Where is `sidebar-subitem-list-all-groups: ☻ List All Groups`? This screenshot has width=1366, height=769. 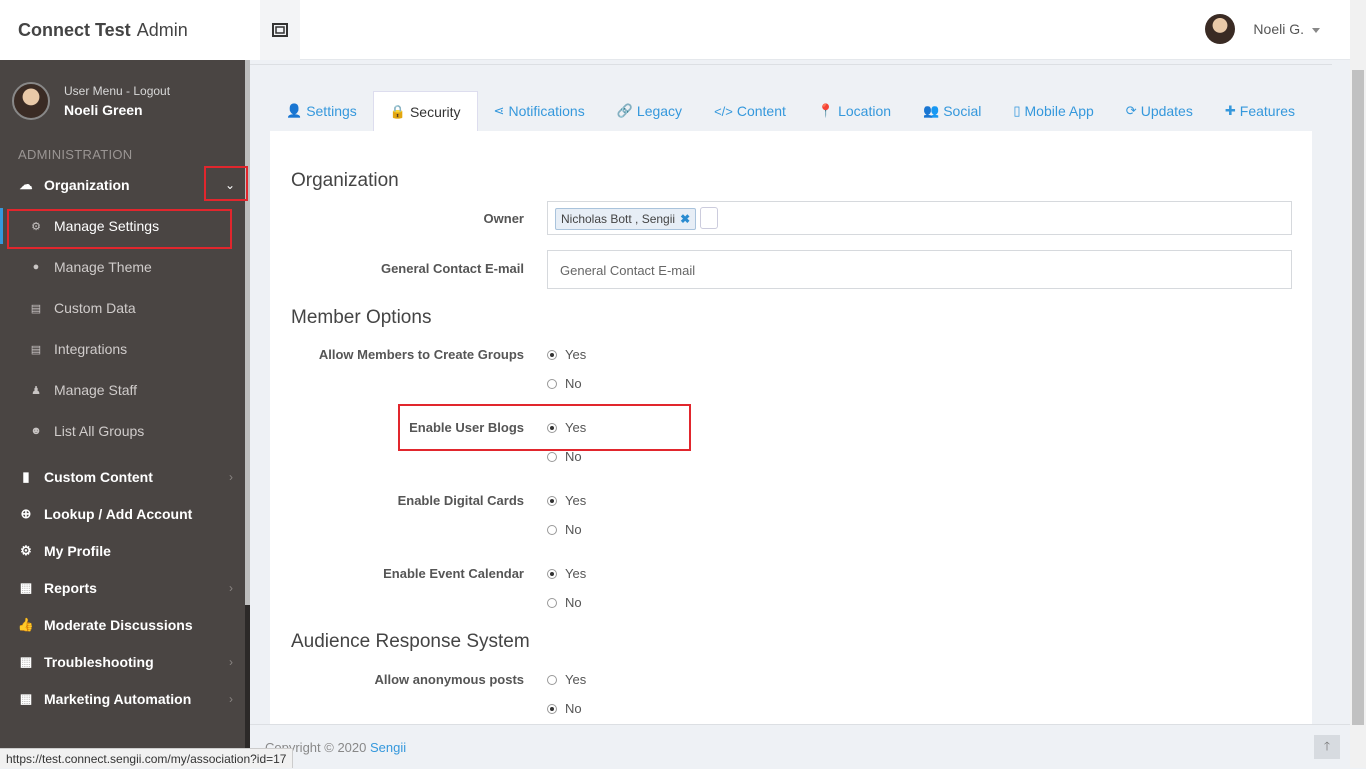
sidebar-subitem-list-all-groups: ☻ List All Groups is located at coordinates (122, 431).